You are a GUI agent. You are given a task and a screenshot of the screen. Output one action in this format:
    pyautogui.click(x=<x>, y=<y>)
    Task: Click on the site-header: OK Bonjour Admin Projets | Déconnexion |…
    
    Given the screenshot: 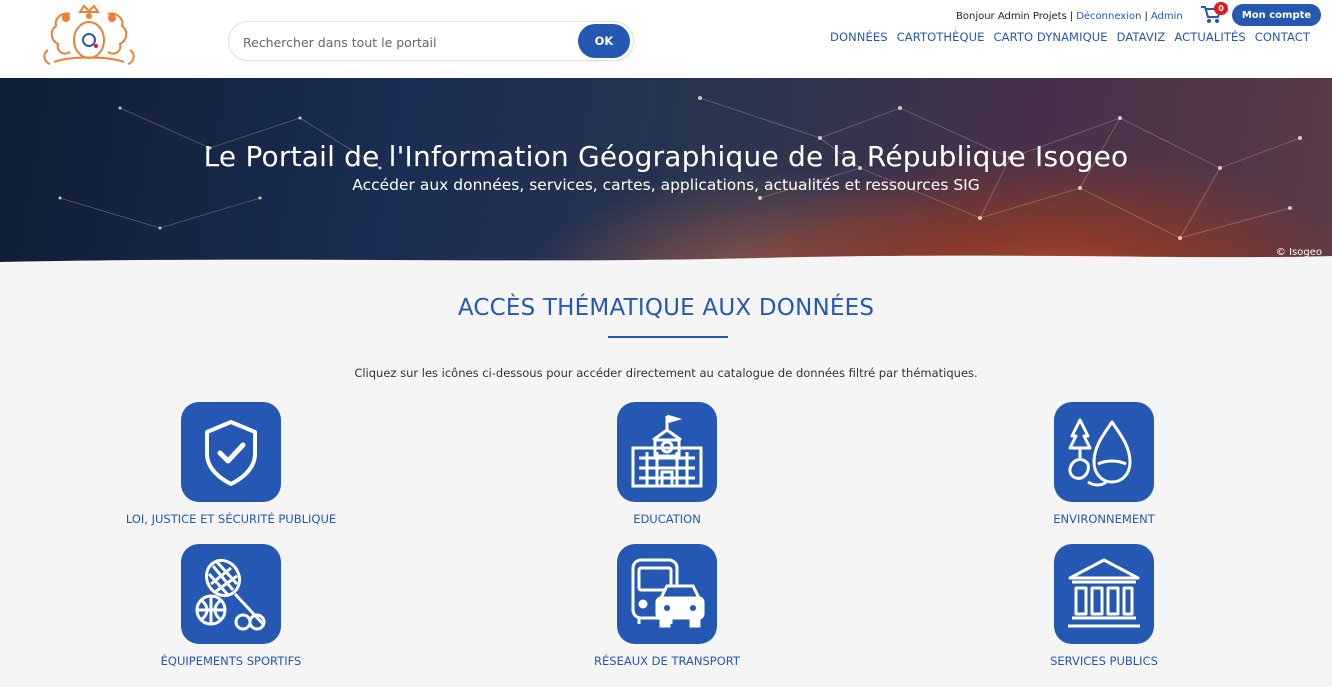 What is the action you would take?
    pyautogui.click(x=666, y=39)
    